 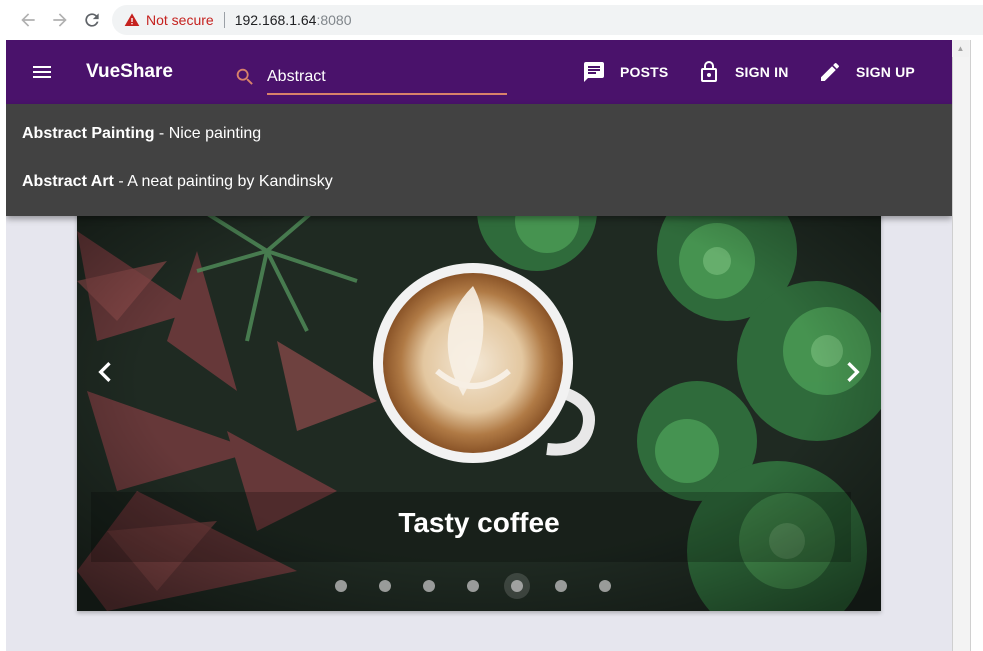 What do you see at coordinates (387, 94) in the screenshot?
I see `search-underline` at bounding box center [387, 94].